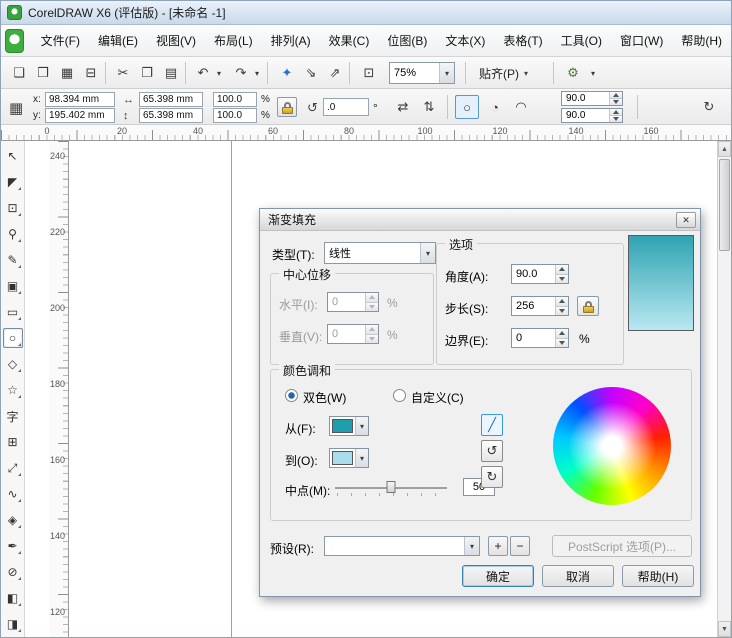 Image resolution: width=732 pixels, height=638 pixels. What do you see at coordinates (13, 182) in the screenshot?
I see `tool-shape: ◤` at bounding box center [13, 182].